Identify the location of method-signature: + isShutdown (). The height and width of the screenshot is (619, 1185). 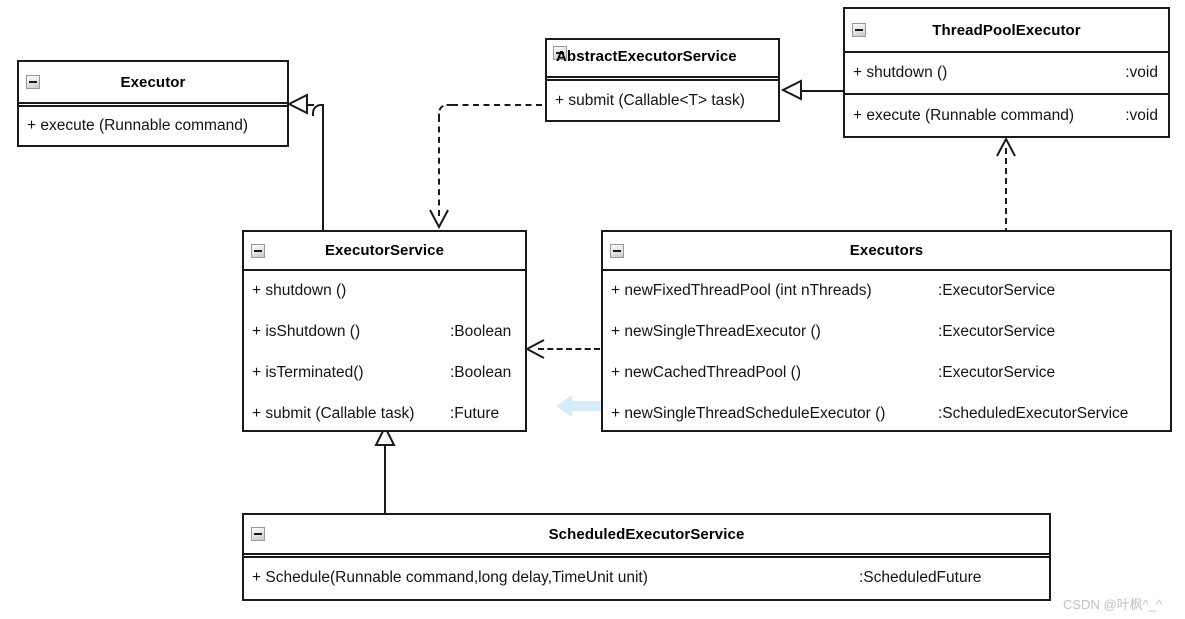
(306, 331).